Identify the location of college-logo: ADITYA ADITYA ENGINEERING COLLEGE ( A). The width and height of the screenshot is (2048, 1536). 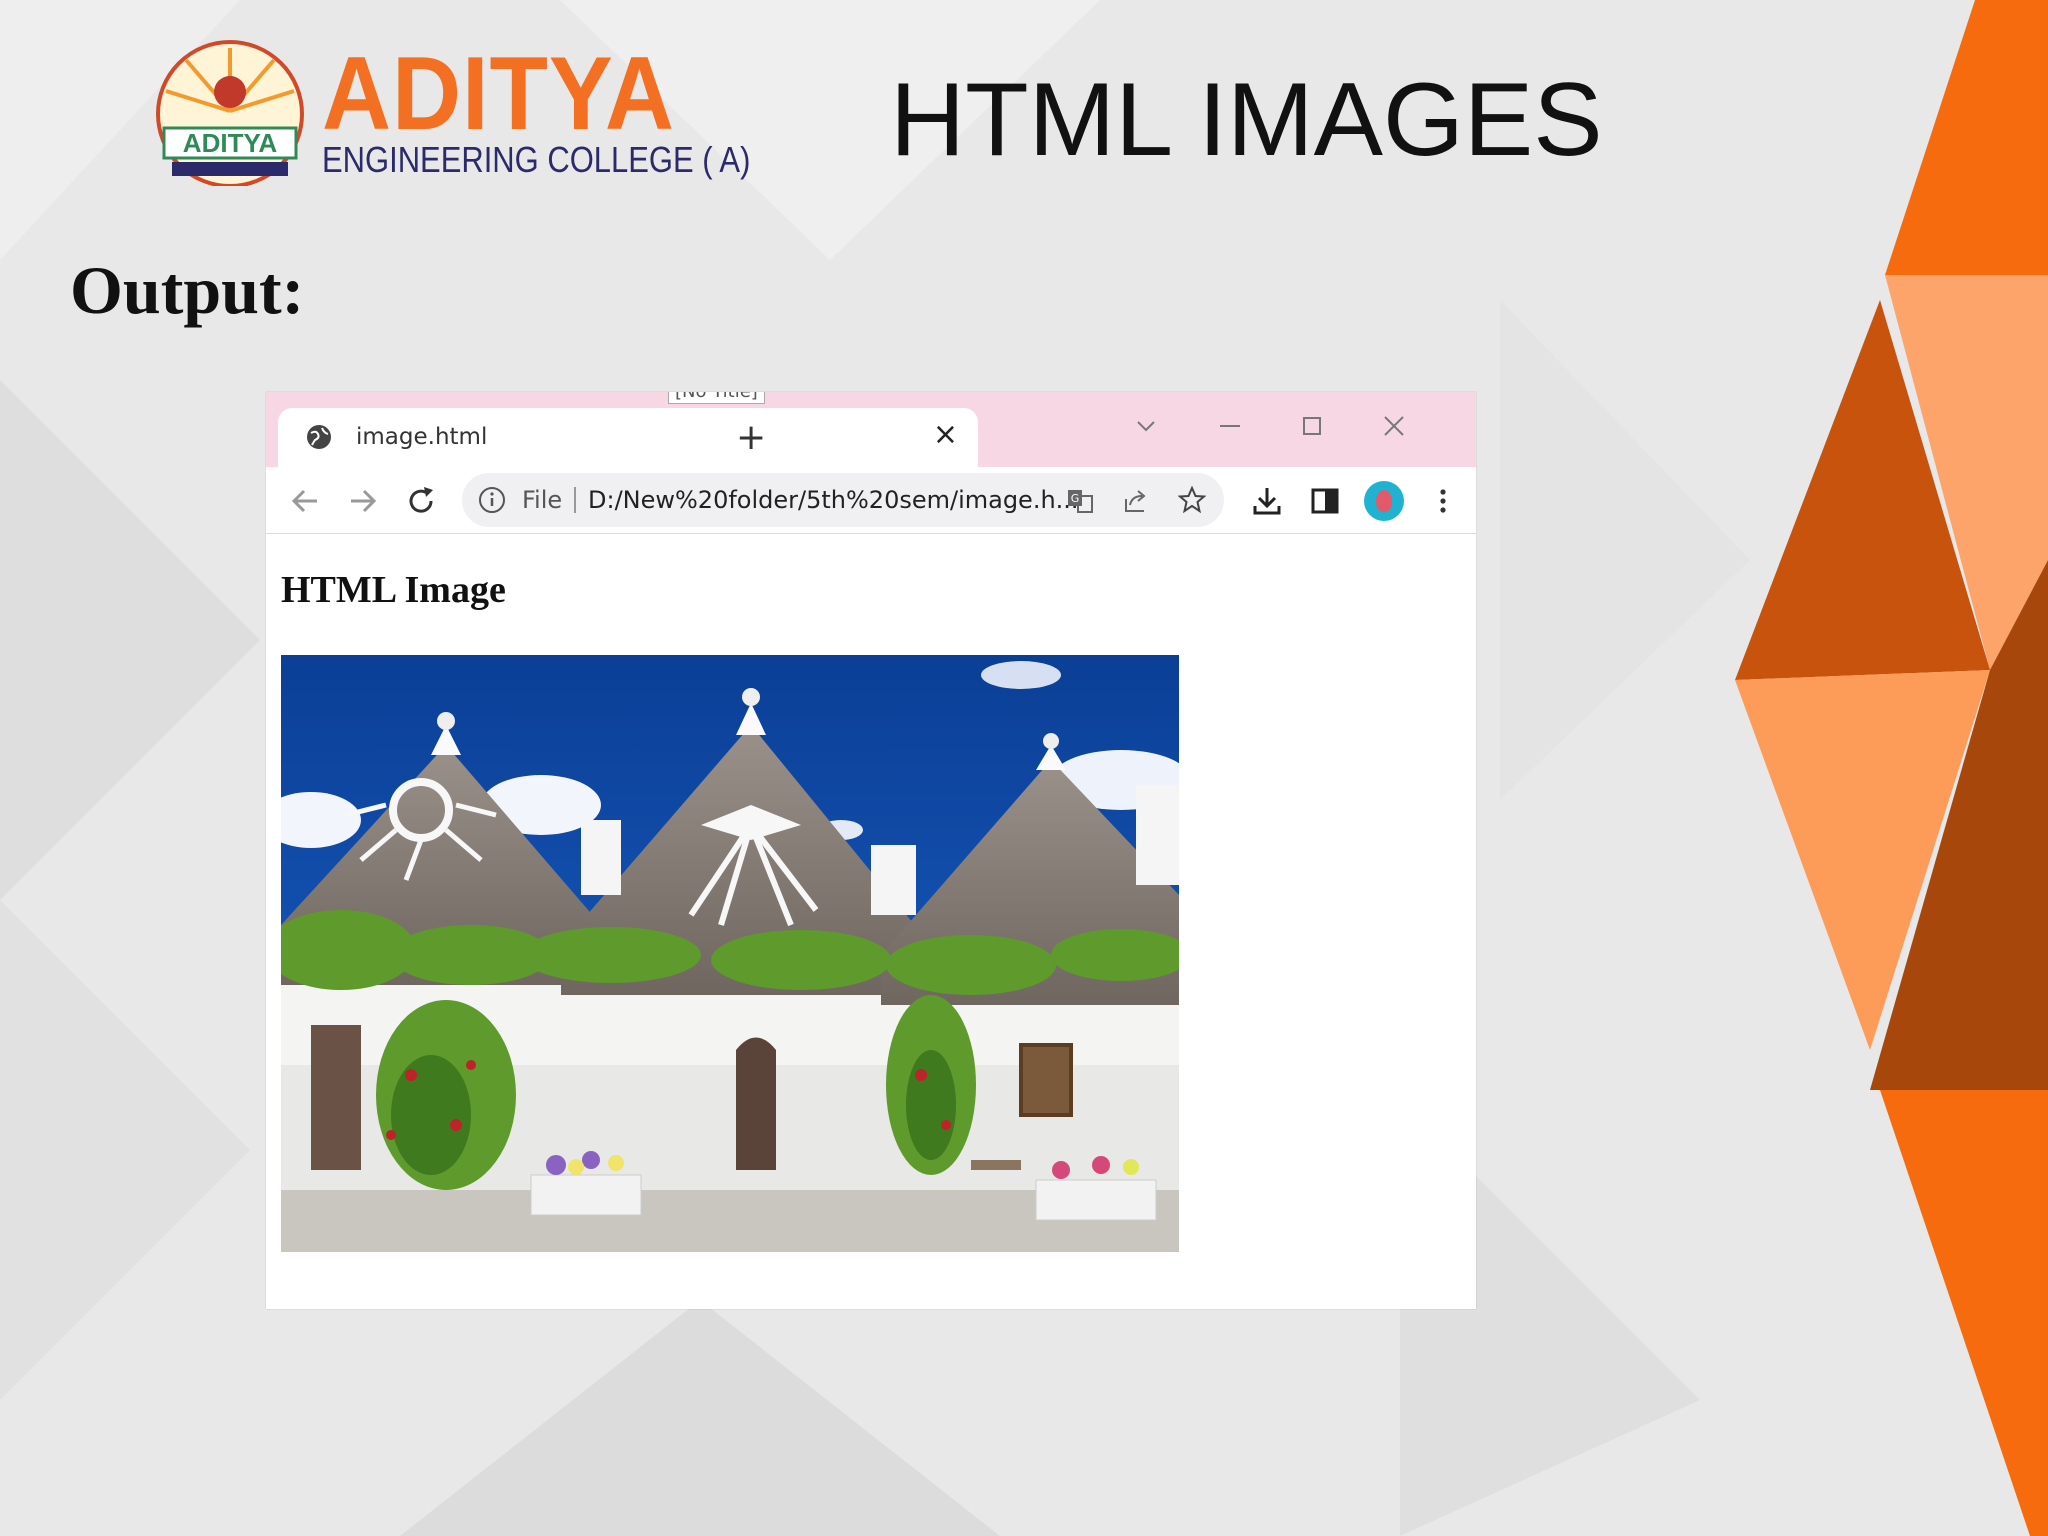
(450, 111).